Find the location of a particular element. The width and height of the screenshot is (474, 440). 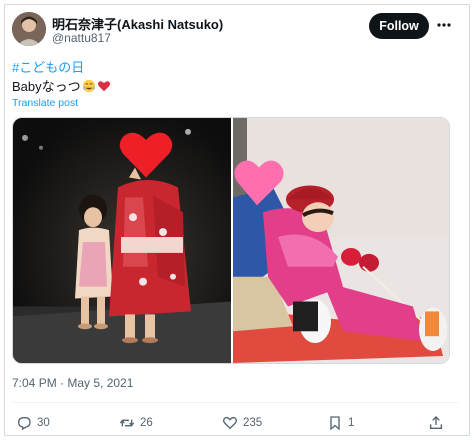

like-count: 235 is located at coordinates (253, 423).